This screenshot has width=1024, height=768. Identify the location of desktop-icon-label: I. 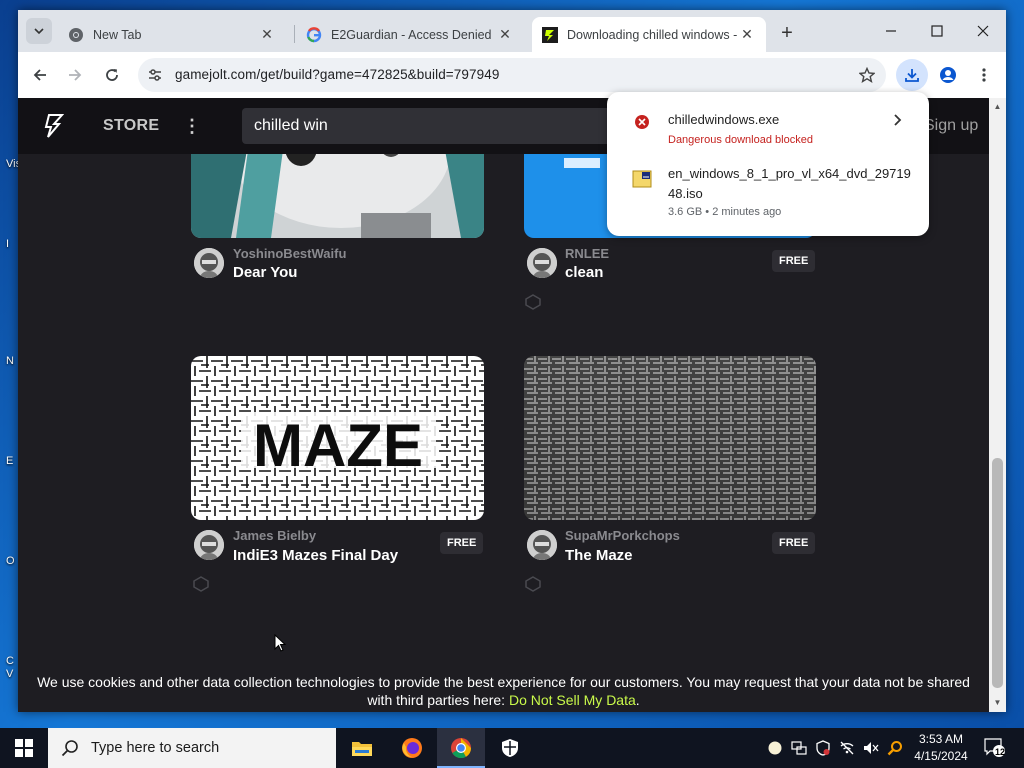
(7, 244).